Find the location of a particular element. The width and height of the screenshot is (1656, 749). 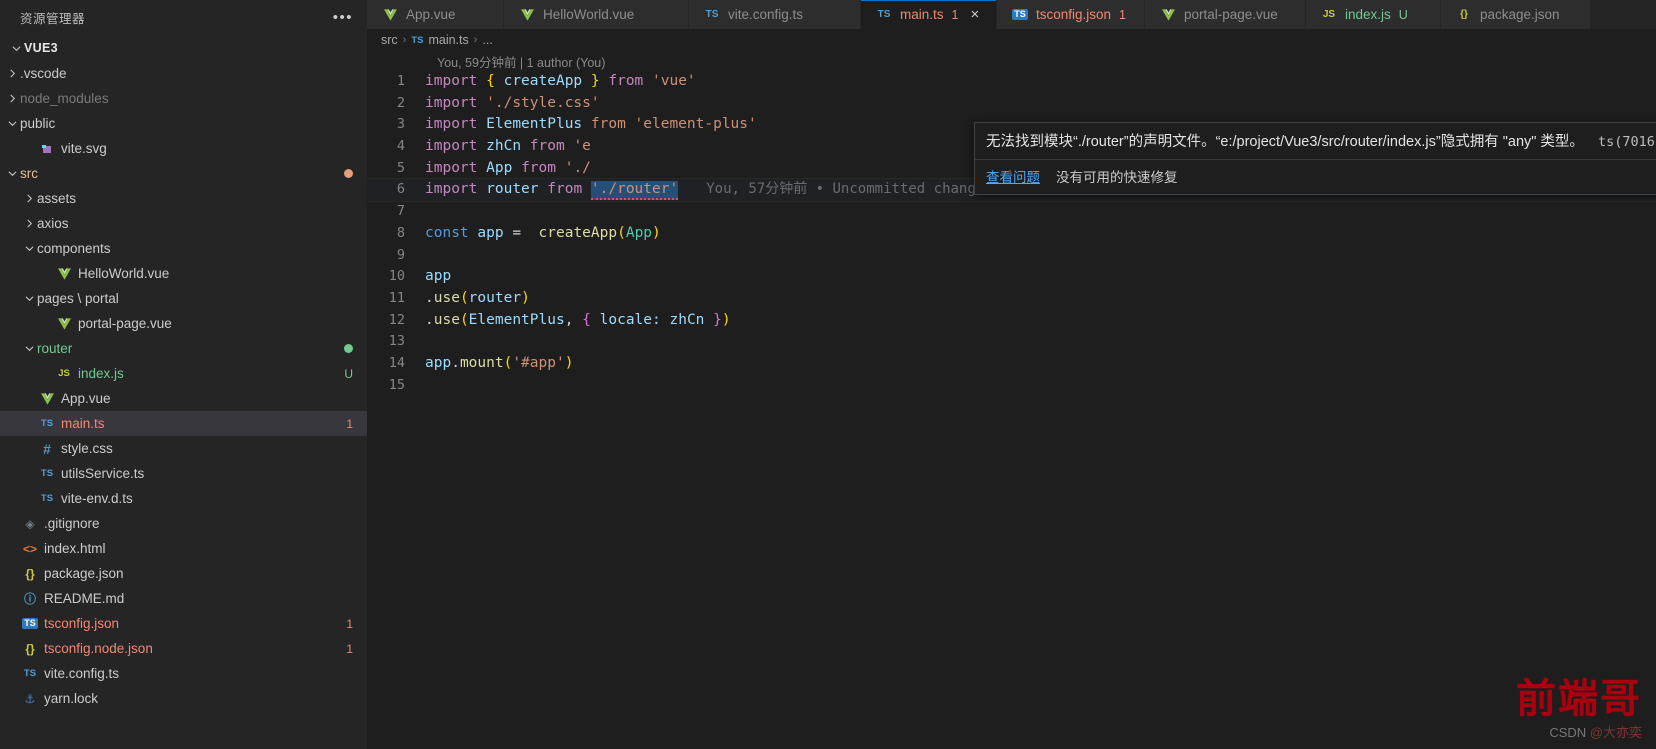

tree-item-style.css: # style.css is located at coordinates (183, 448).